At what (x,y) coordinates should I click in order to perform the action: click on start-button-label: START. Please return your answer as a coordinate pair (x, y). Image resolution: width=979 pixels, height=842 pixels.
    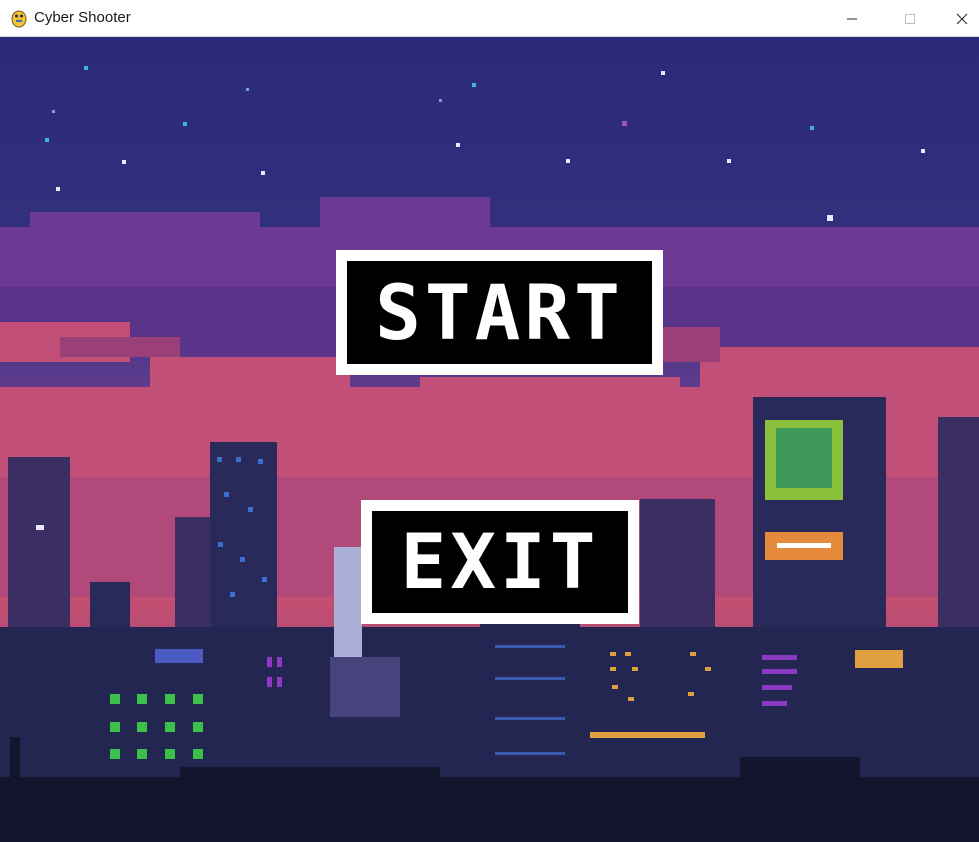
    Looking at the image, I should click on (499, 312).